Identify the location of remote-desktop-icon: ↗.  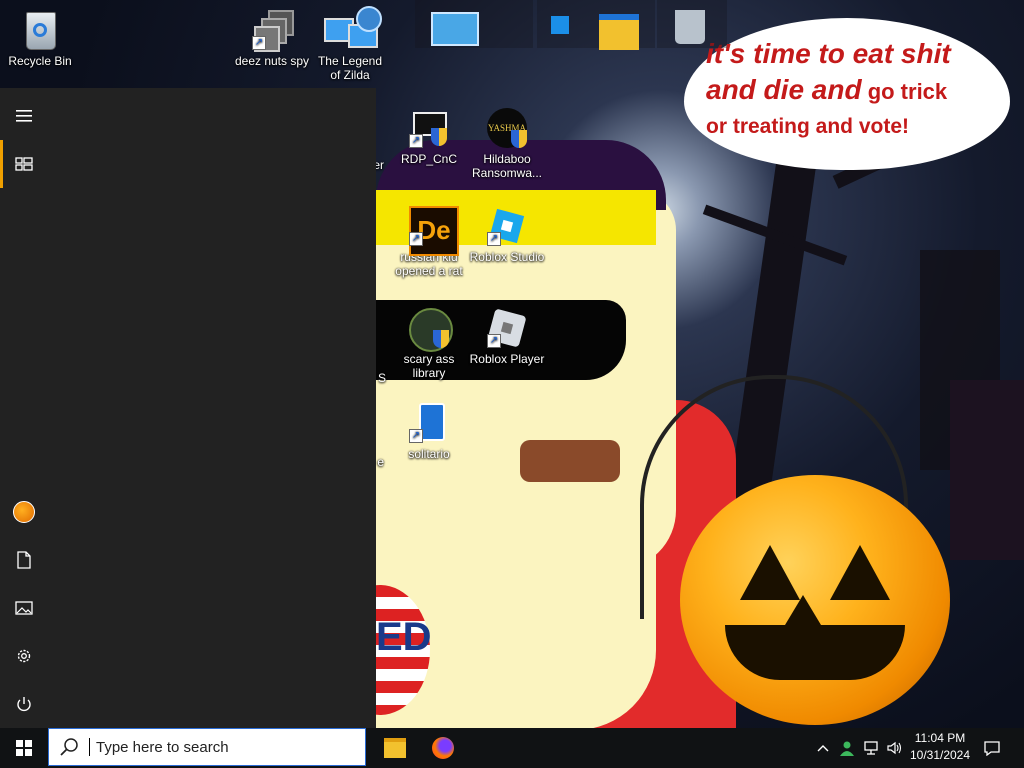
(429, 128).